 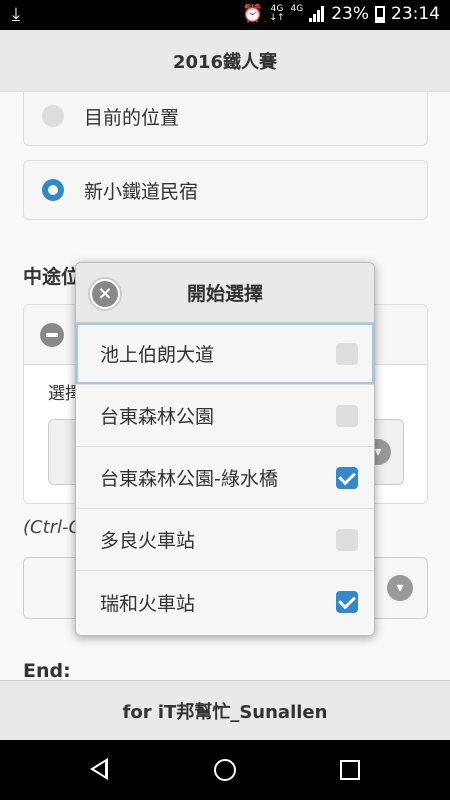 I want to click on close-button: ×, so click(x=105, y=294).